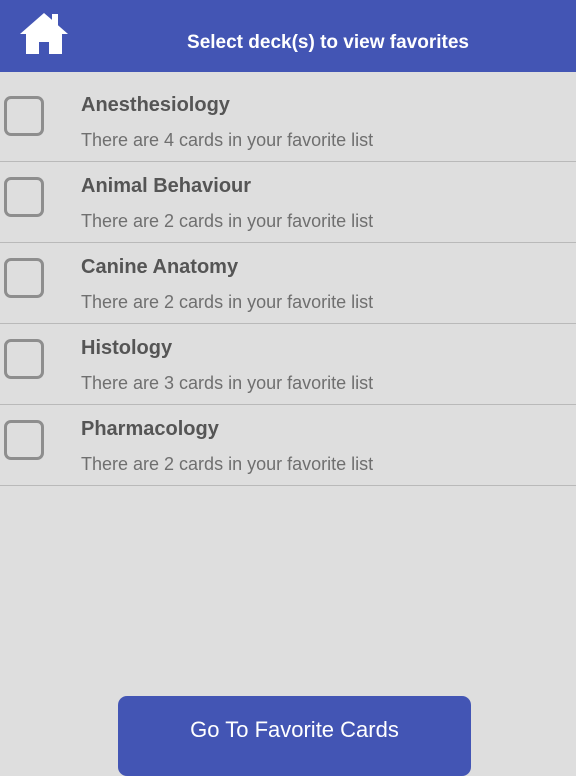 The height and width of the screenshot is (776, 576). I want to click on deck-name: Animal Behaviour, so click(166, 186).